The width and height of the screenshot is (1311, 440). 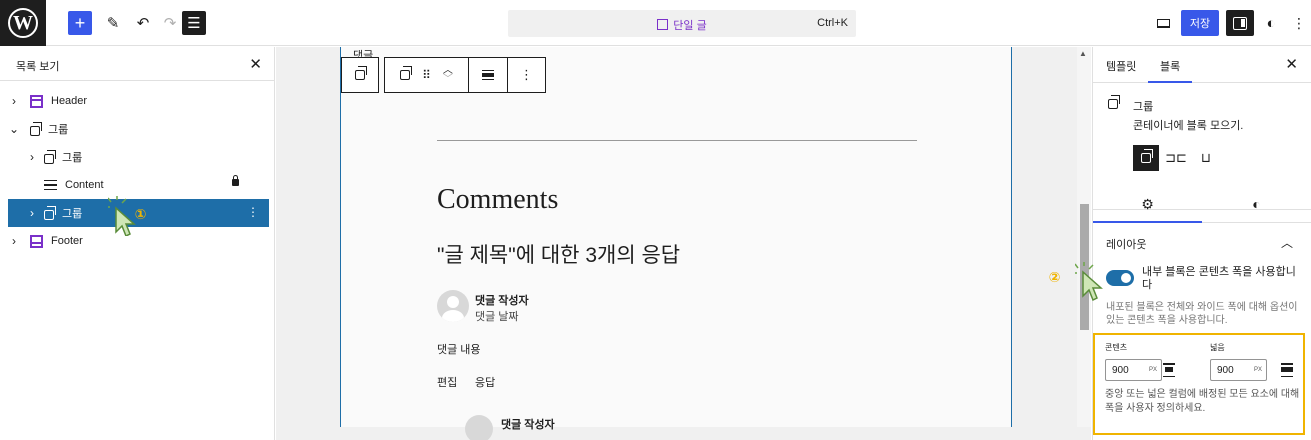 What do you see at coordinates (140, 214) in the screenshot?
I see `step-one-badge: ①` at bounding box center [140, 214].